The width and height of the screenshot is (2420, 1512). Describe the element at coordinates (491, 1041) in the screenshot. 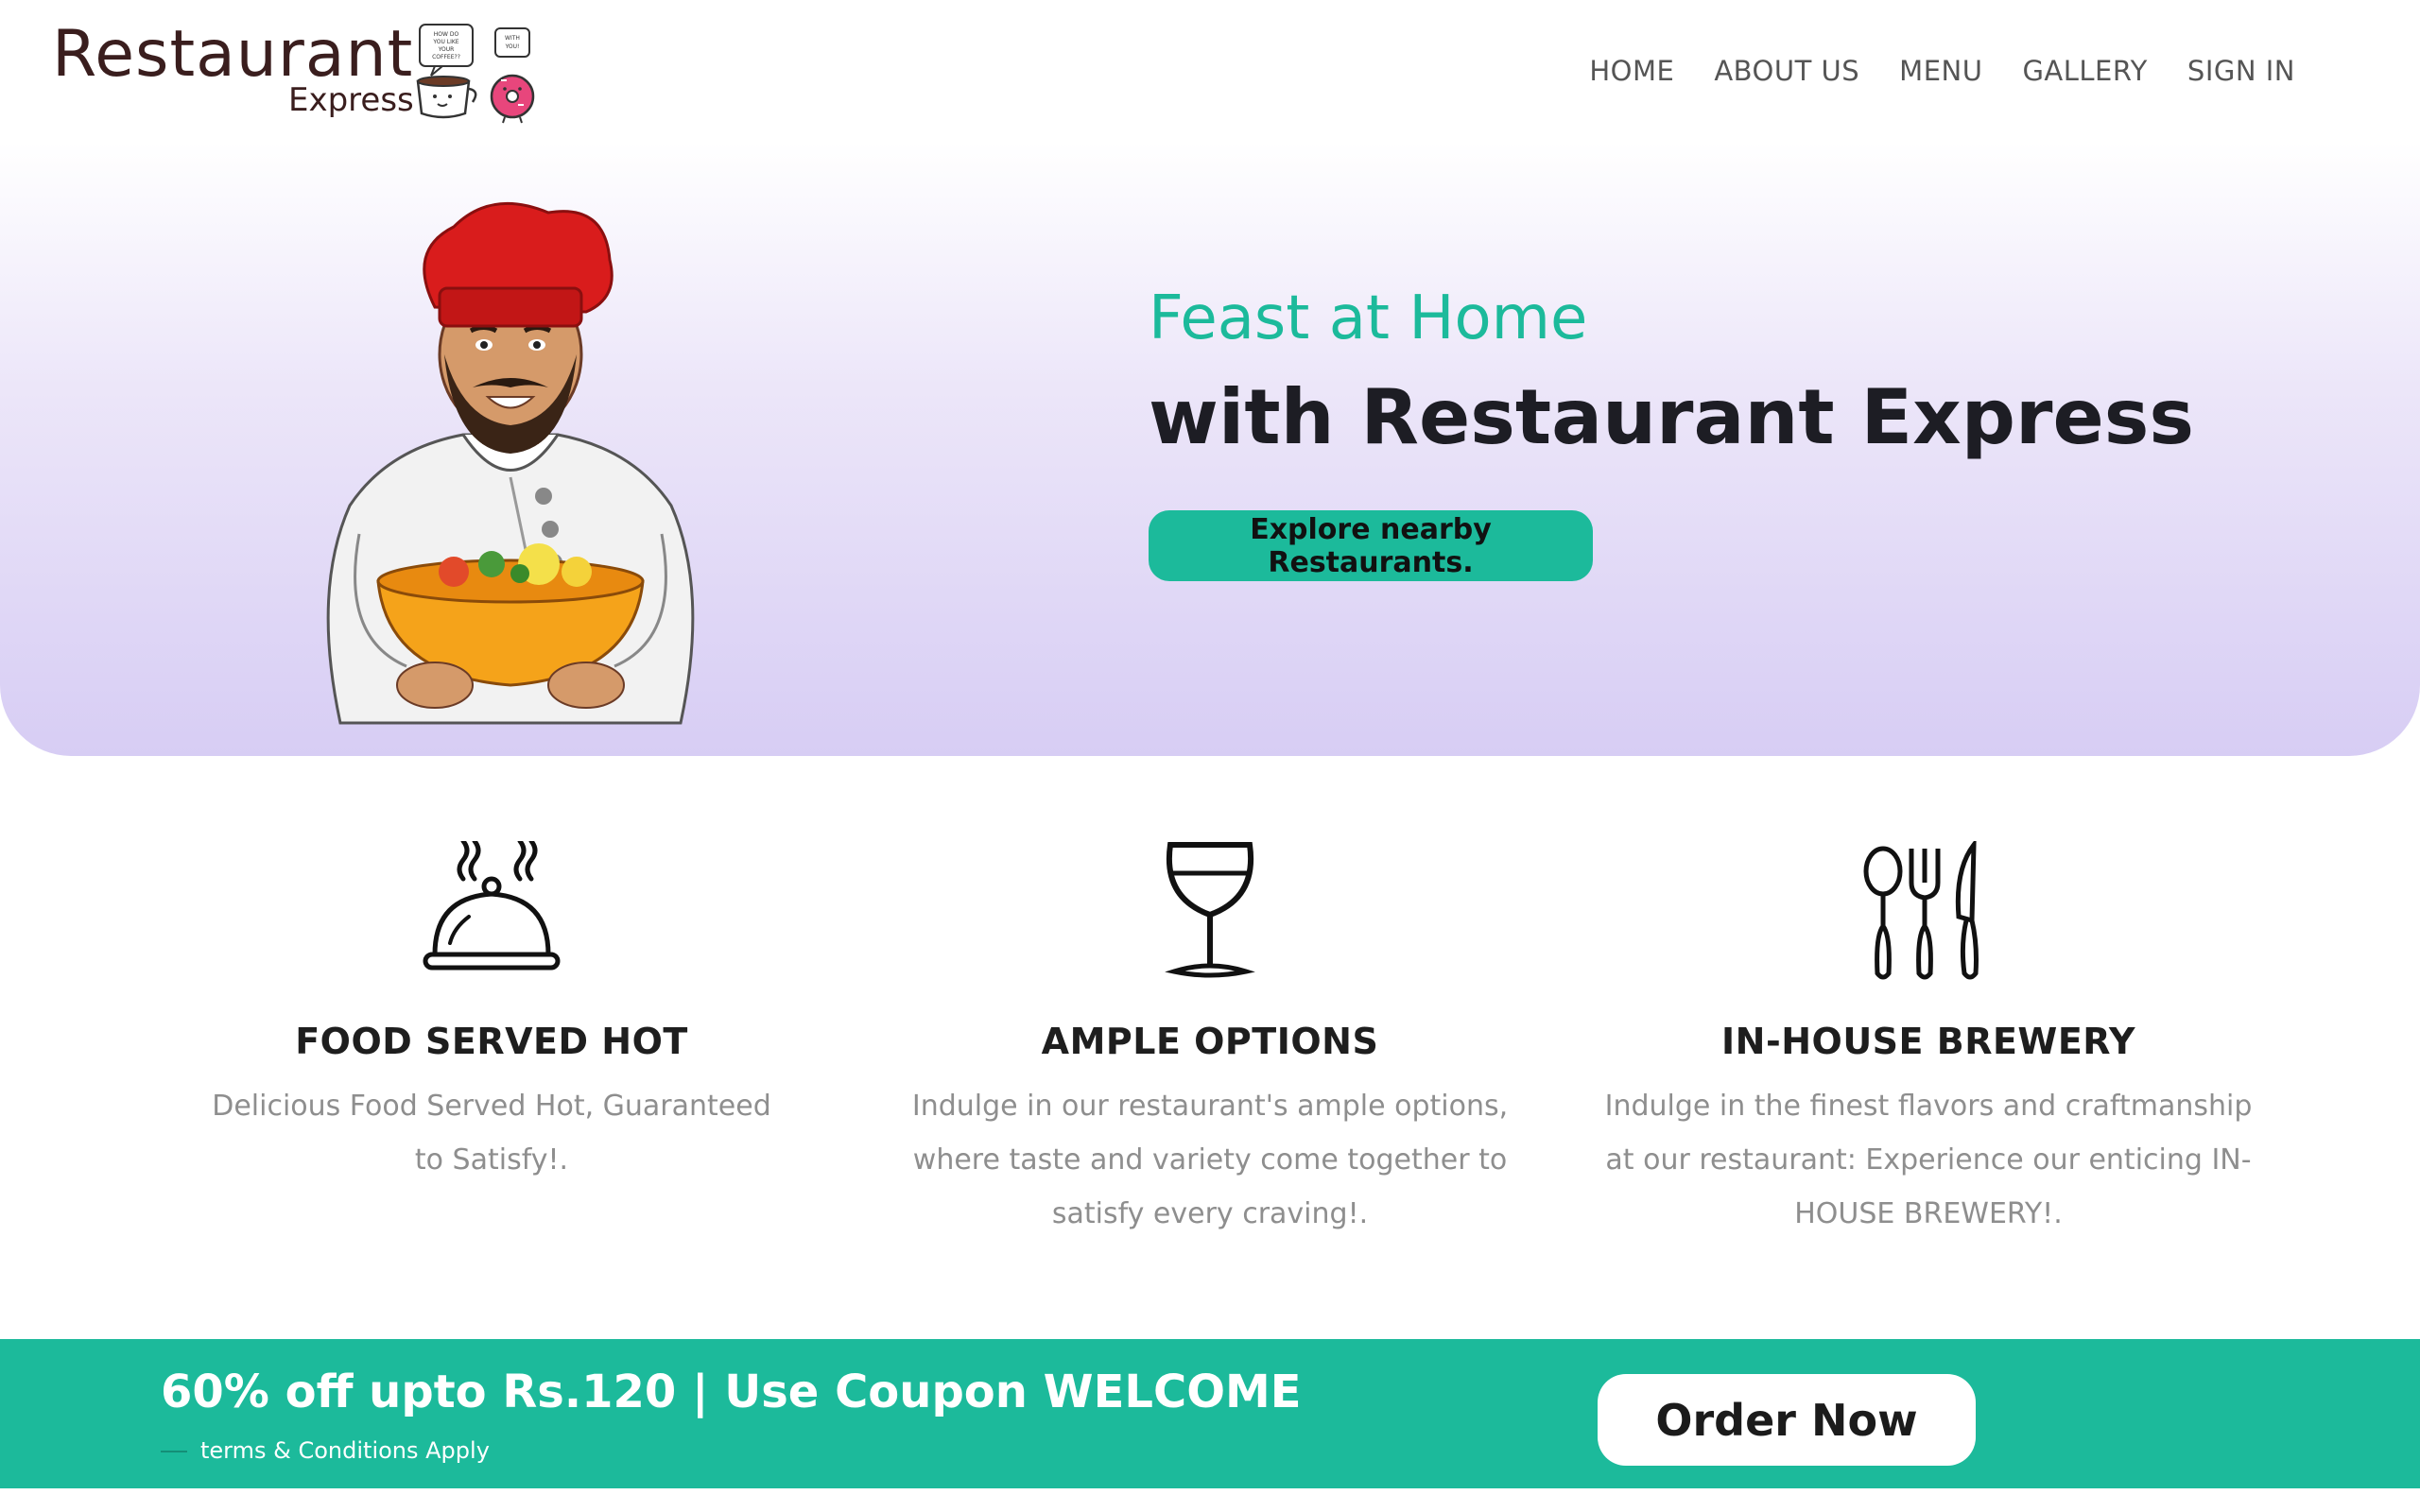

I see `feature-title: FOOD SERVED HOT` at that location.